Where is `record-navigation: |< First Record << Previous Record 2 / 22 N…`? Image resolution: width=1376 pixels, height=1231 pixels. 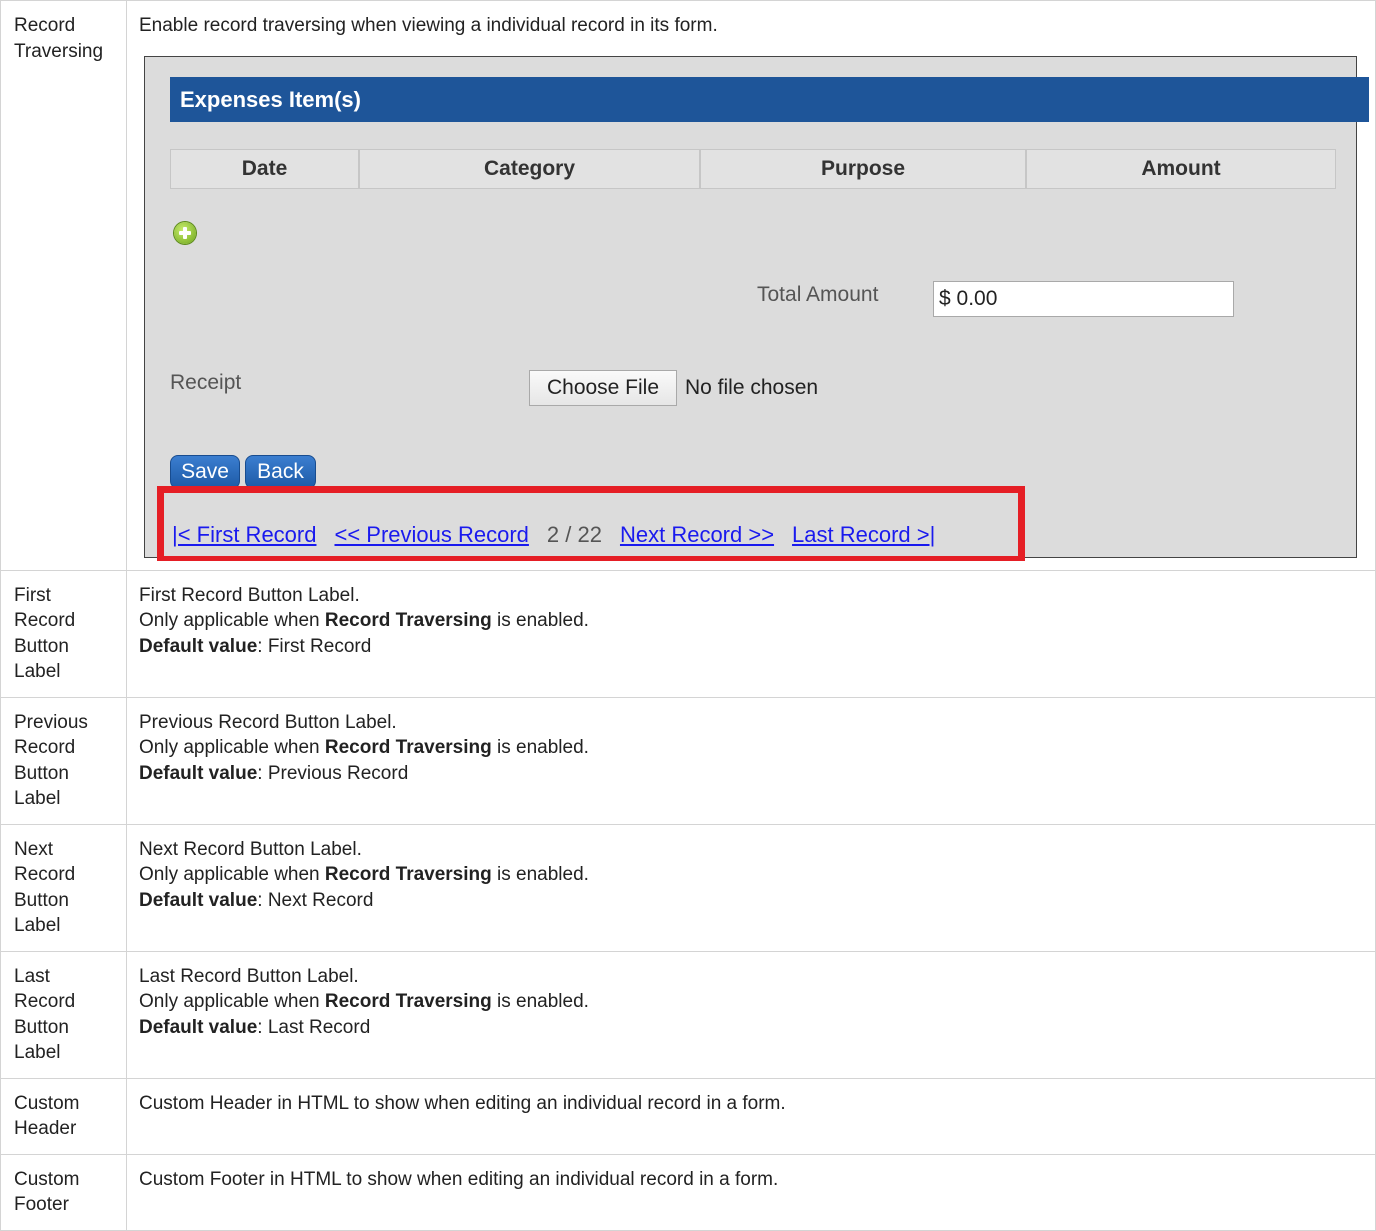 record-navigation: |< First Record << Previous Record 2 / 22 N… is located at coordinates (562, 535).